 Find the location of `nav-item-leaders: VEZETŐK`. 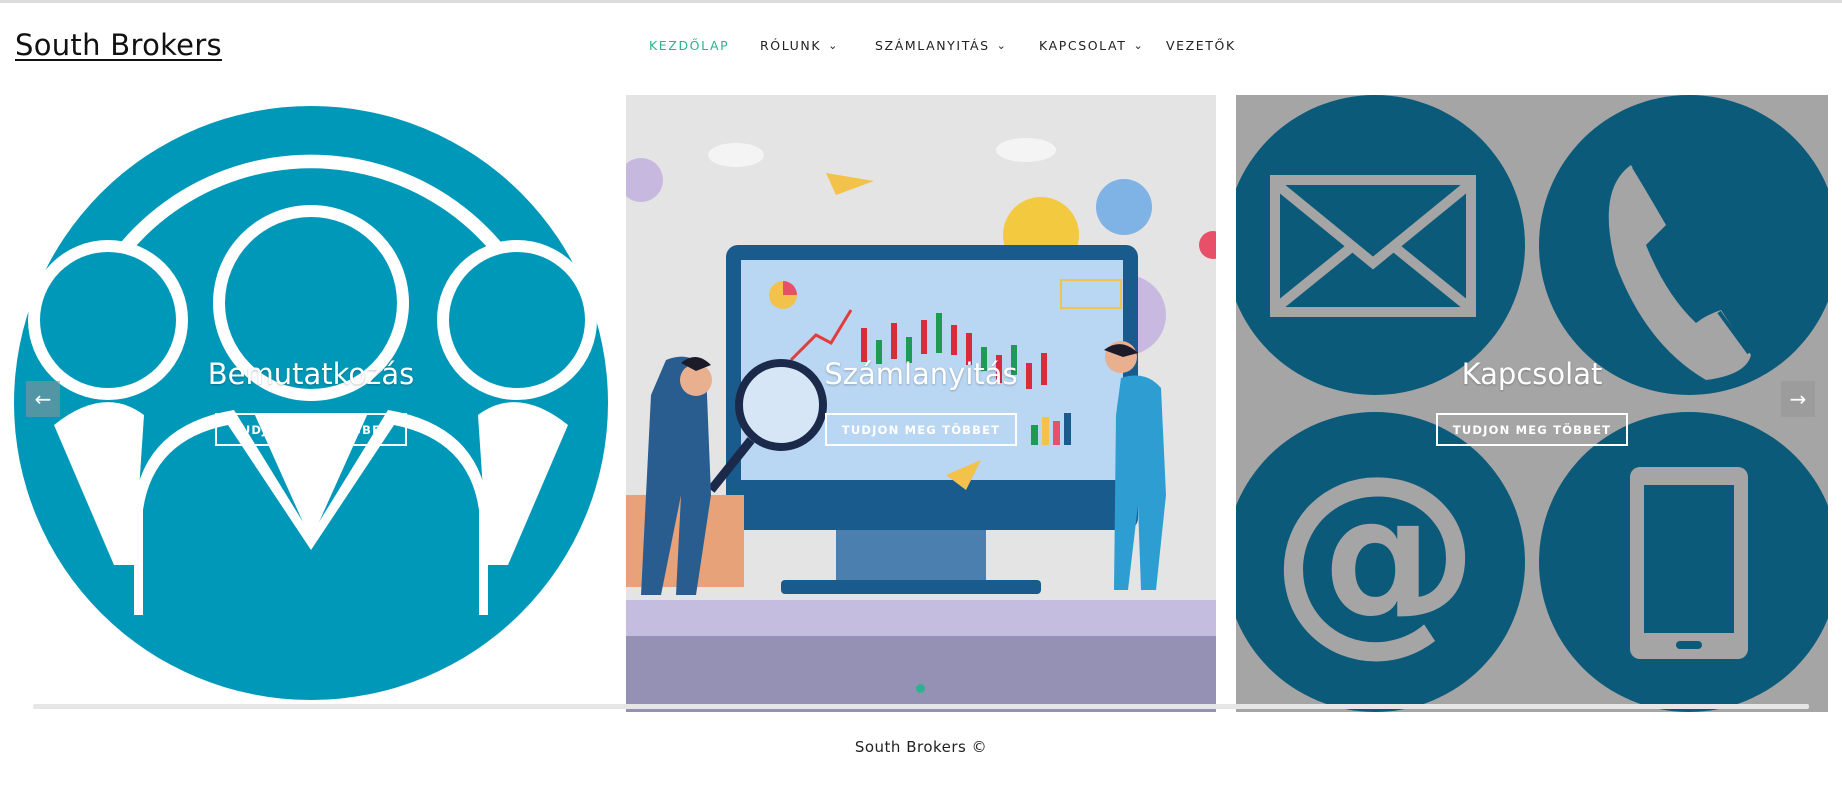

nav-item-leaders: VEZETŐK is located at coordinates (1201, 45).